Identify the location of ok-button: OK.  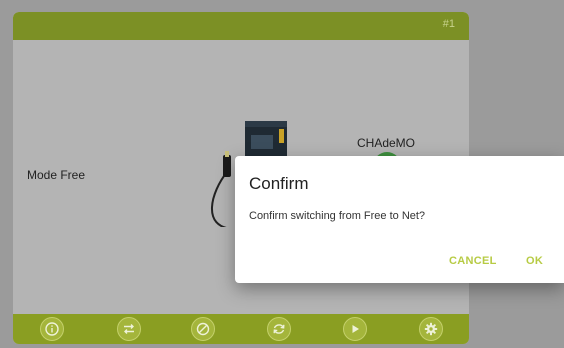
(534, 261).